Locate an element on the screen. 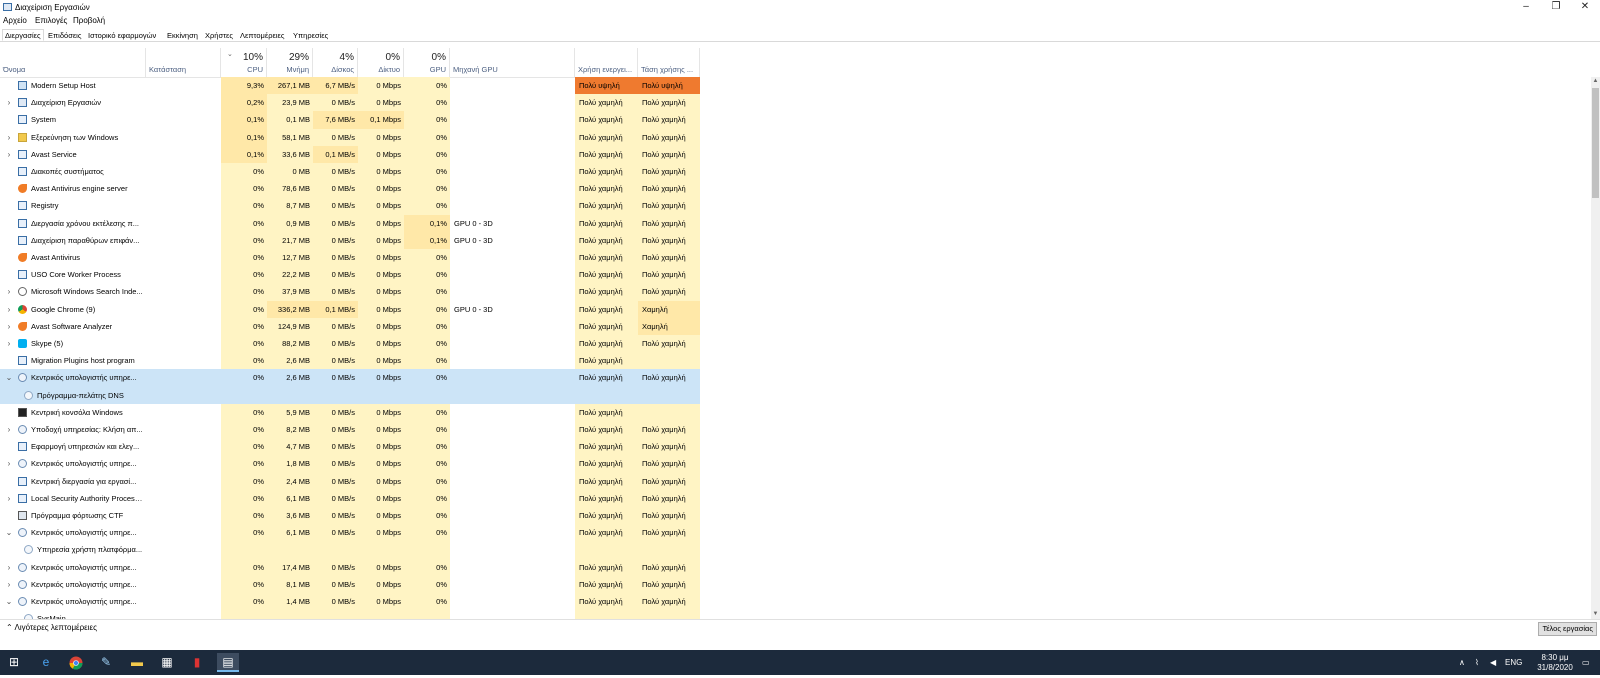 The width and height of the screenshot is (1600, 678). header-network: 0% Δίκτυο is located at coordinates (381, 62).